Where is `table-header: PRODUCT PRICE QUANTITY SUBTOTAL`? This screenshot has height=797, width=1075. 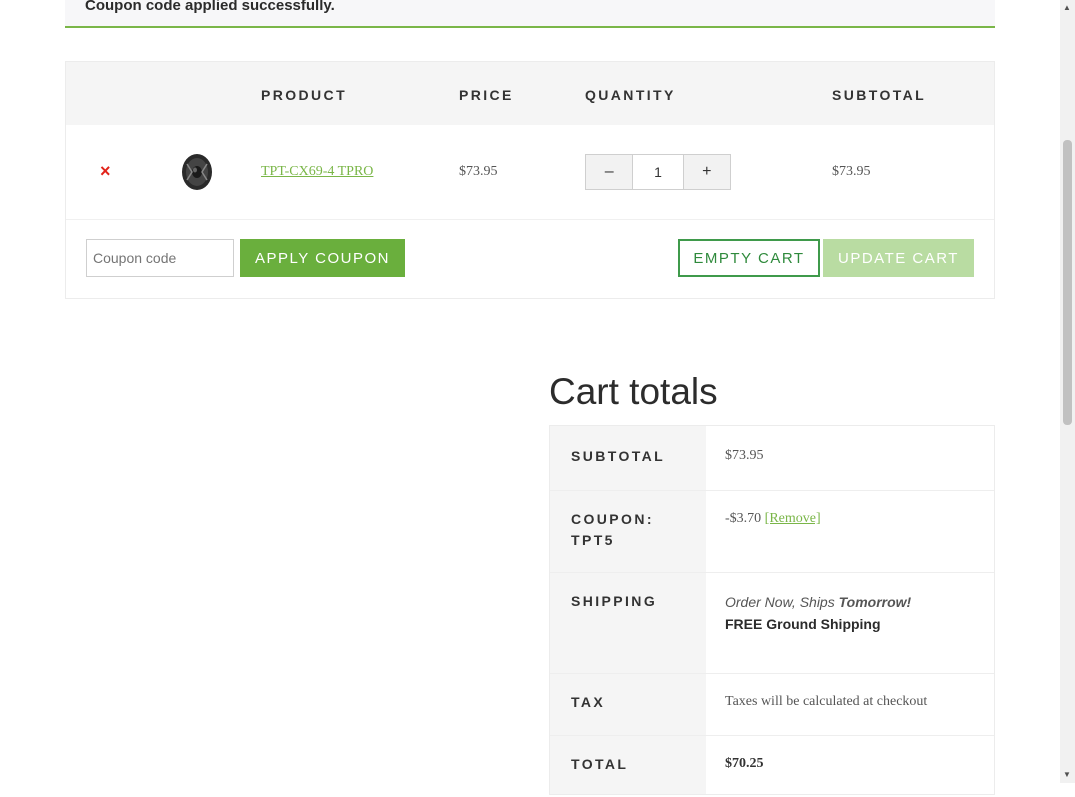 table-header: PRODUCT PRICE QUANTITY SUBTOTAL is located at coordinates (530, 93).